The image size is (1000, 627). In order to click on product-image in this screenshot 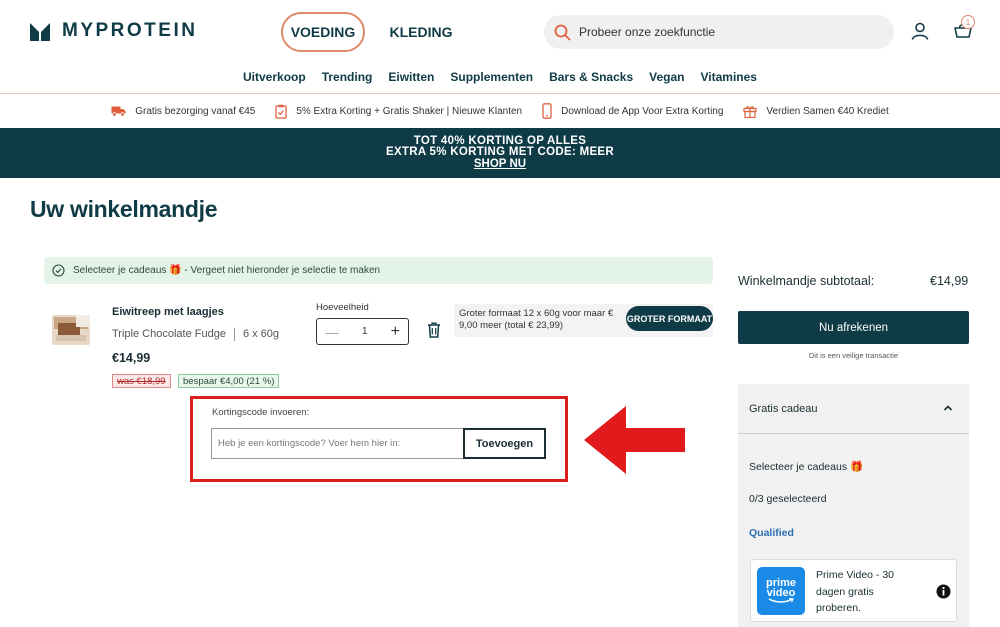, I will do `click(71, 330)`.